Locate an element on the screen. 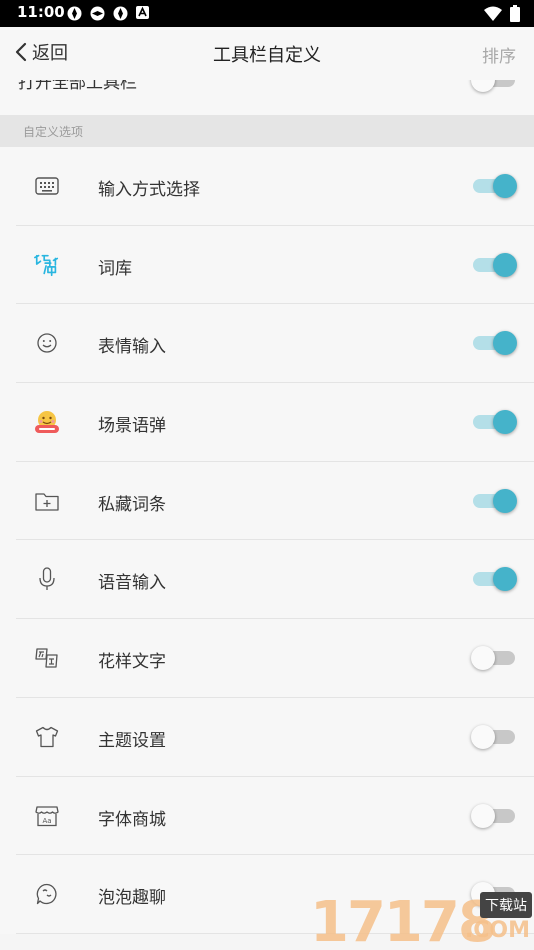 Image resolution: width=534 pixels, height=950 pixels. list-item: 花样文字 is located at coordinates (267, 658).